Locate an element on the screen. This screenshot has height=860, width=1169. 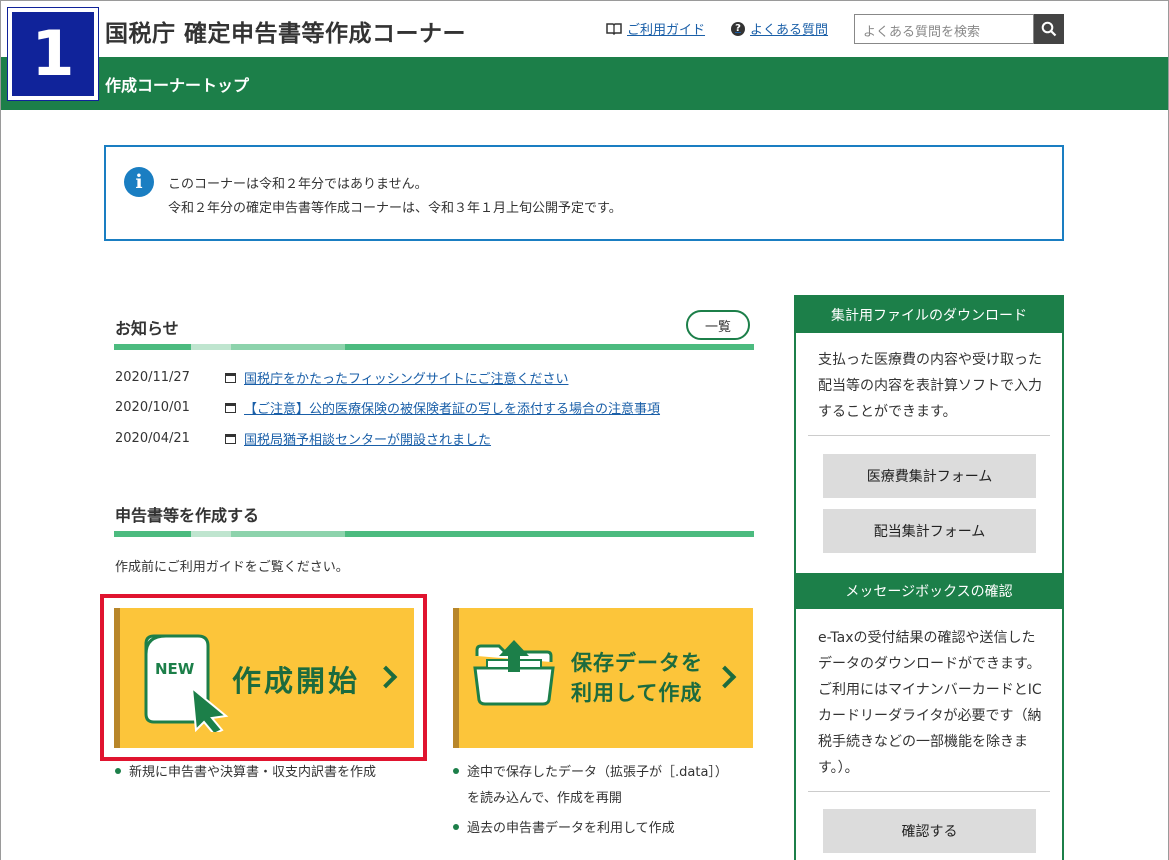
info-icon: i is located at coordinates (139, 182).